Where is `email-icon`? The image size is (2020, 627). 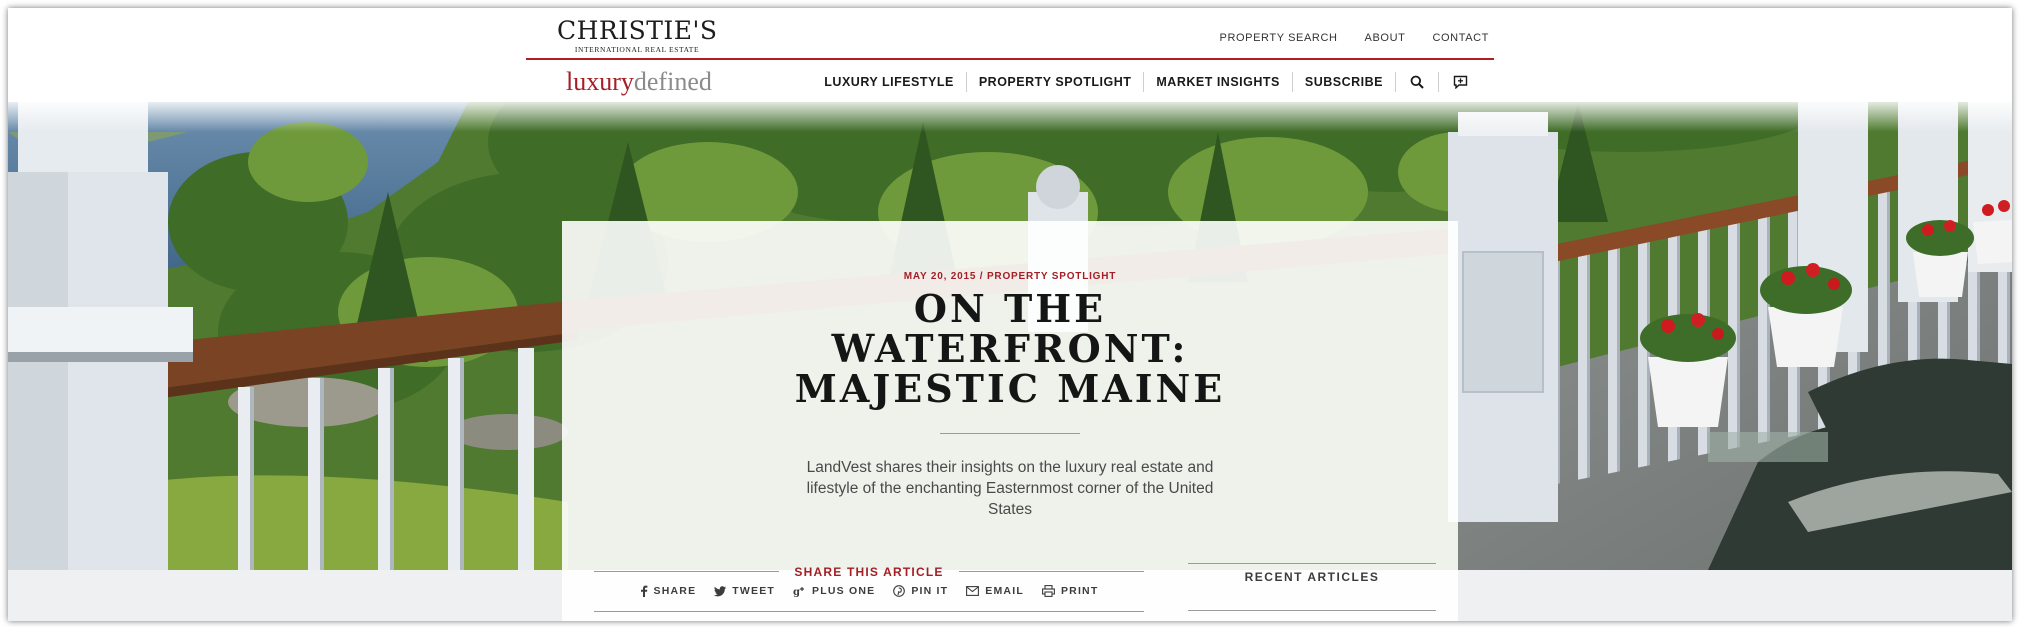 email-icon is located at coordinates (973, 591).